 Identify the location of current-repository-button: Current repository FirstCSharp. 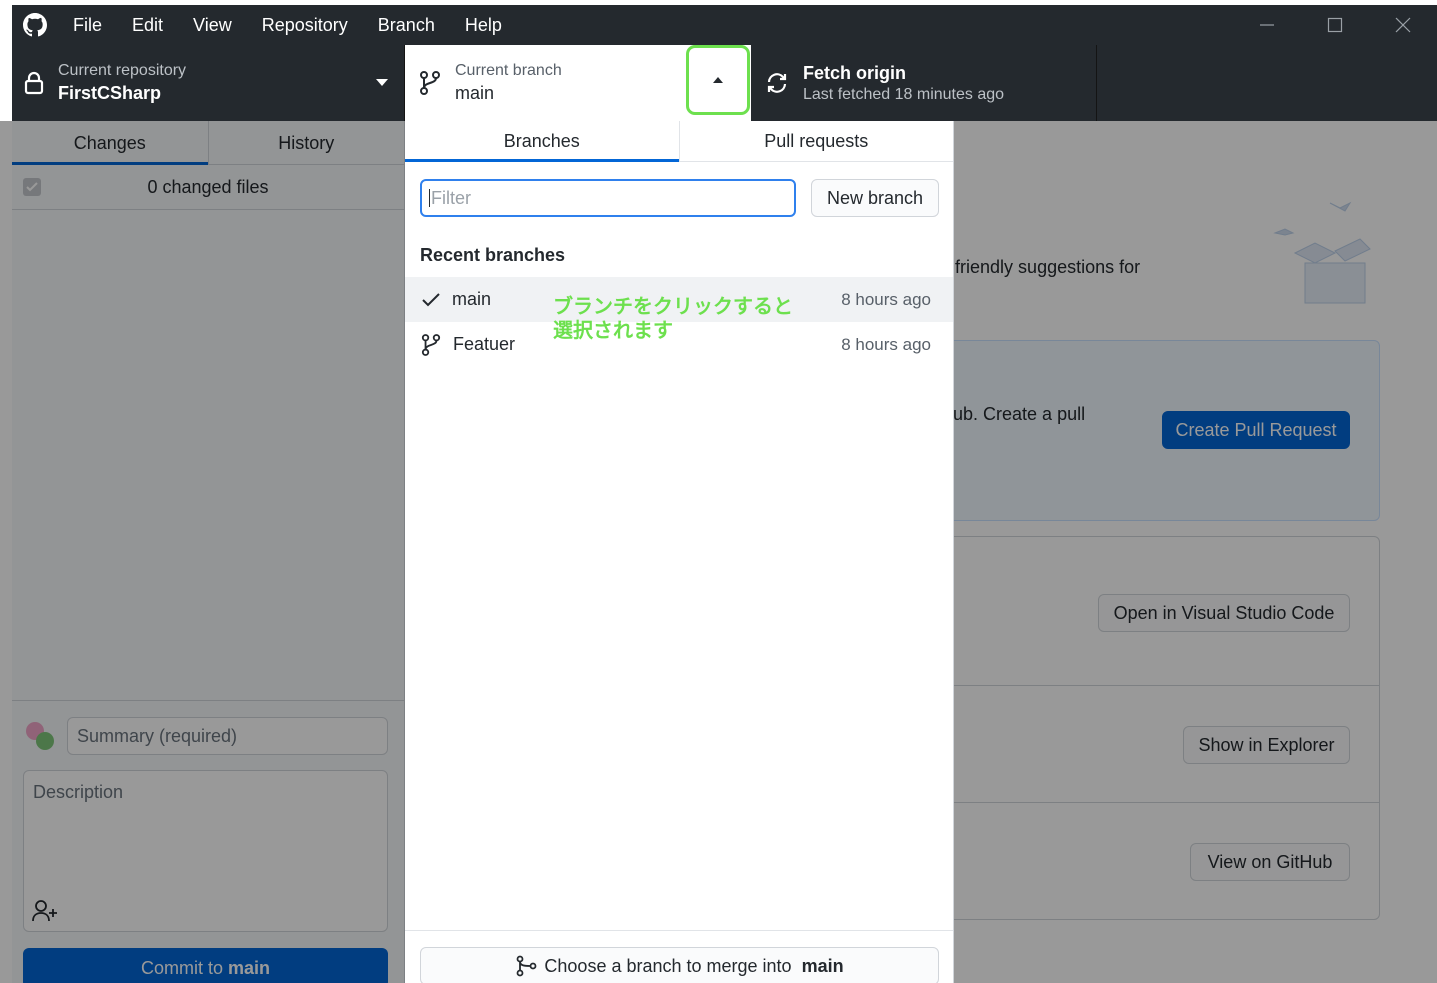
(208, 83).